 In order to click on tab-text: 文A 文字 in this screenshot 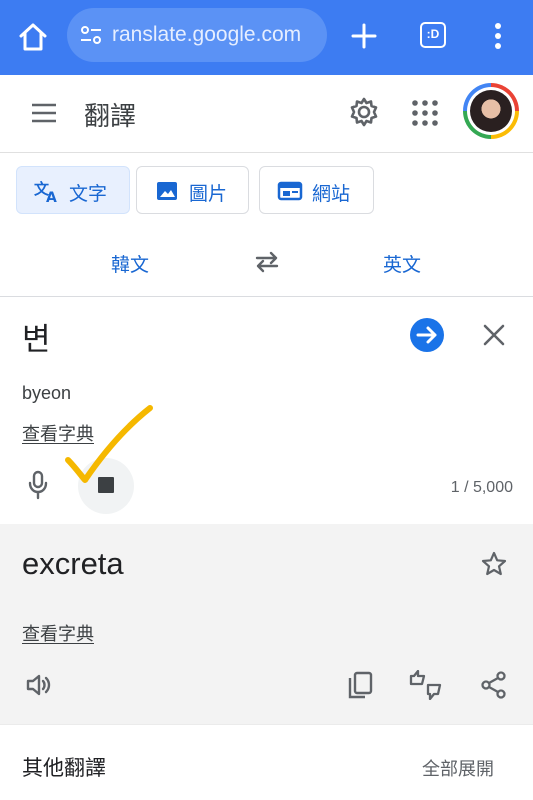, I will do `click(73, 190)`.